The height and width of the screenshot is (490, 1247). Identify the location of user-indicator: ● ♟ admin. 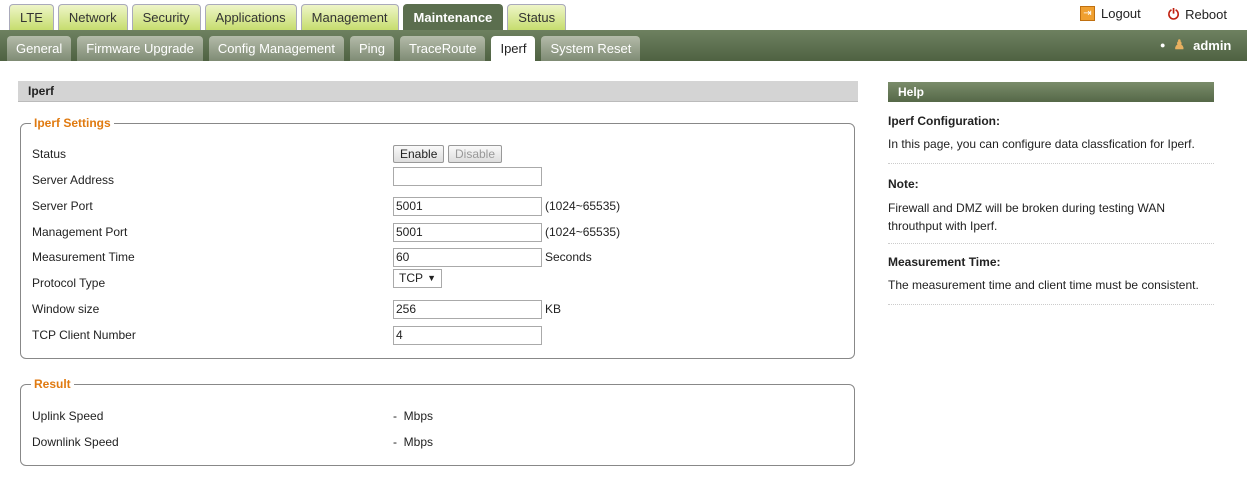
(1195, 45).